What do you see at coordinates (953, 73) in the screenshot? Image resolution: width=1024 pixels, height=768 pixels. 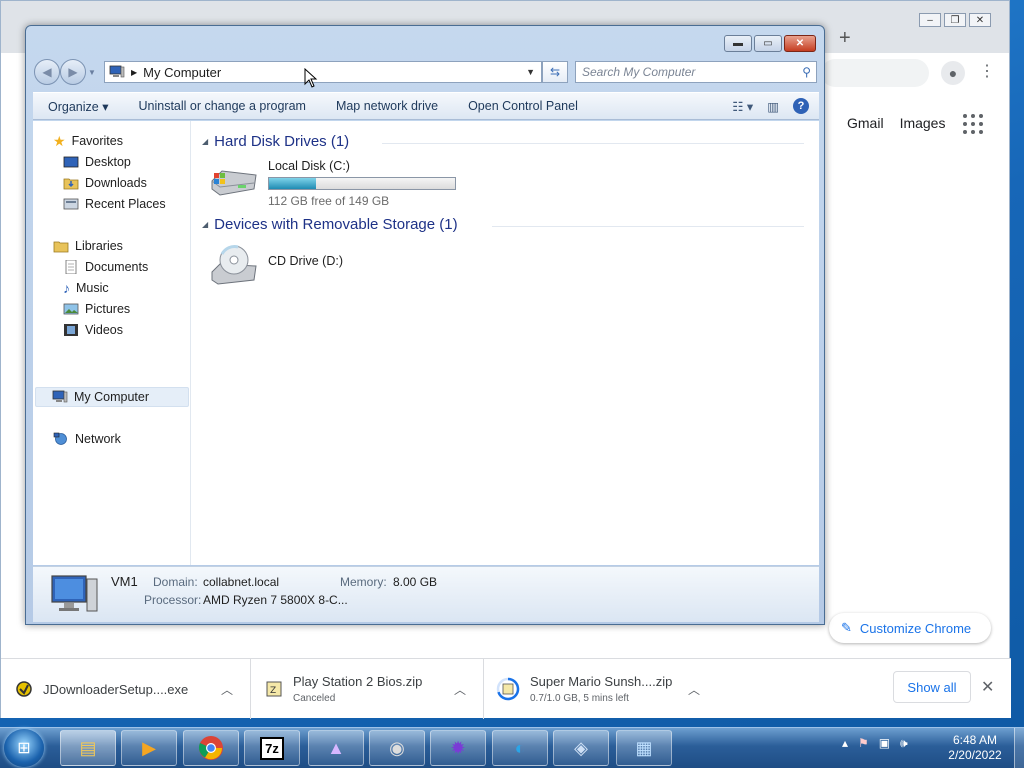 I see `profile-icon: ●` at bounding box center [953, 73].